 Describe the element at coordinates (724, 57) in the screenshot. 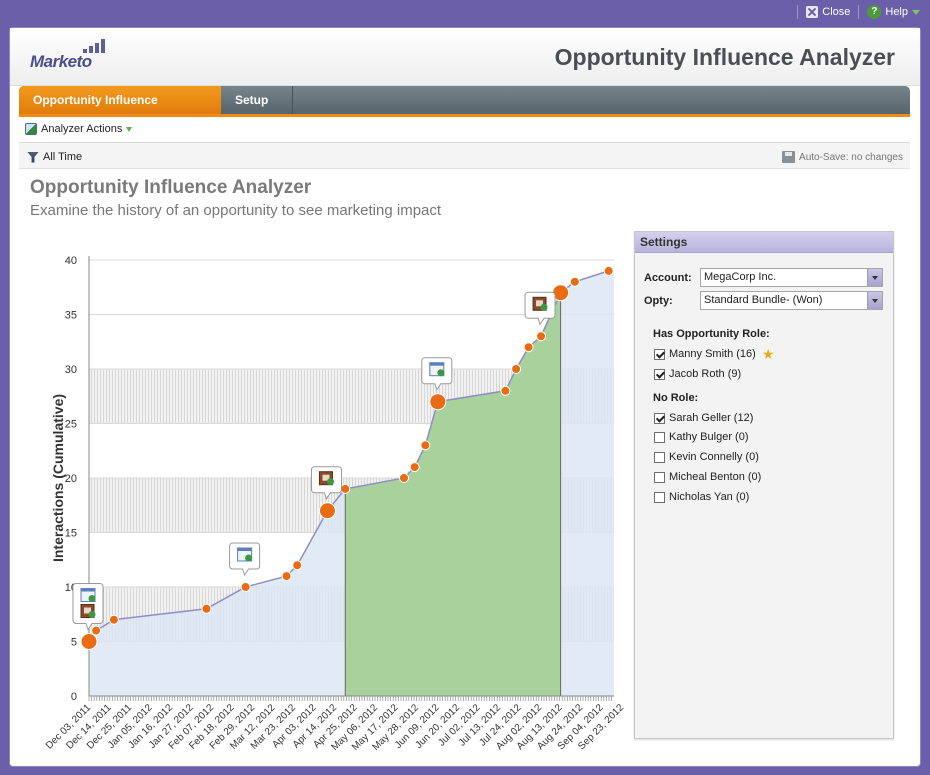

I see `app-title: Opportunity Influence Analyzer` at that location.